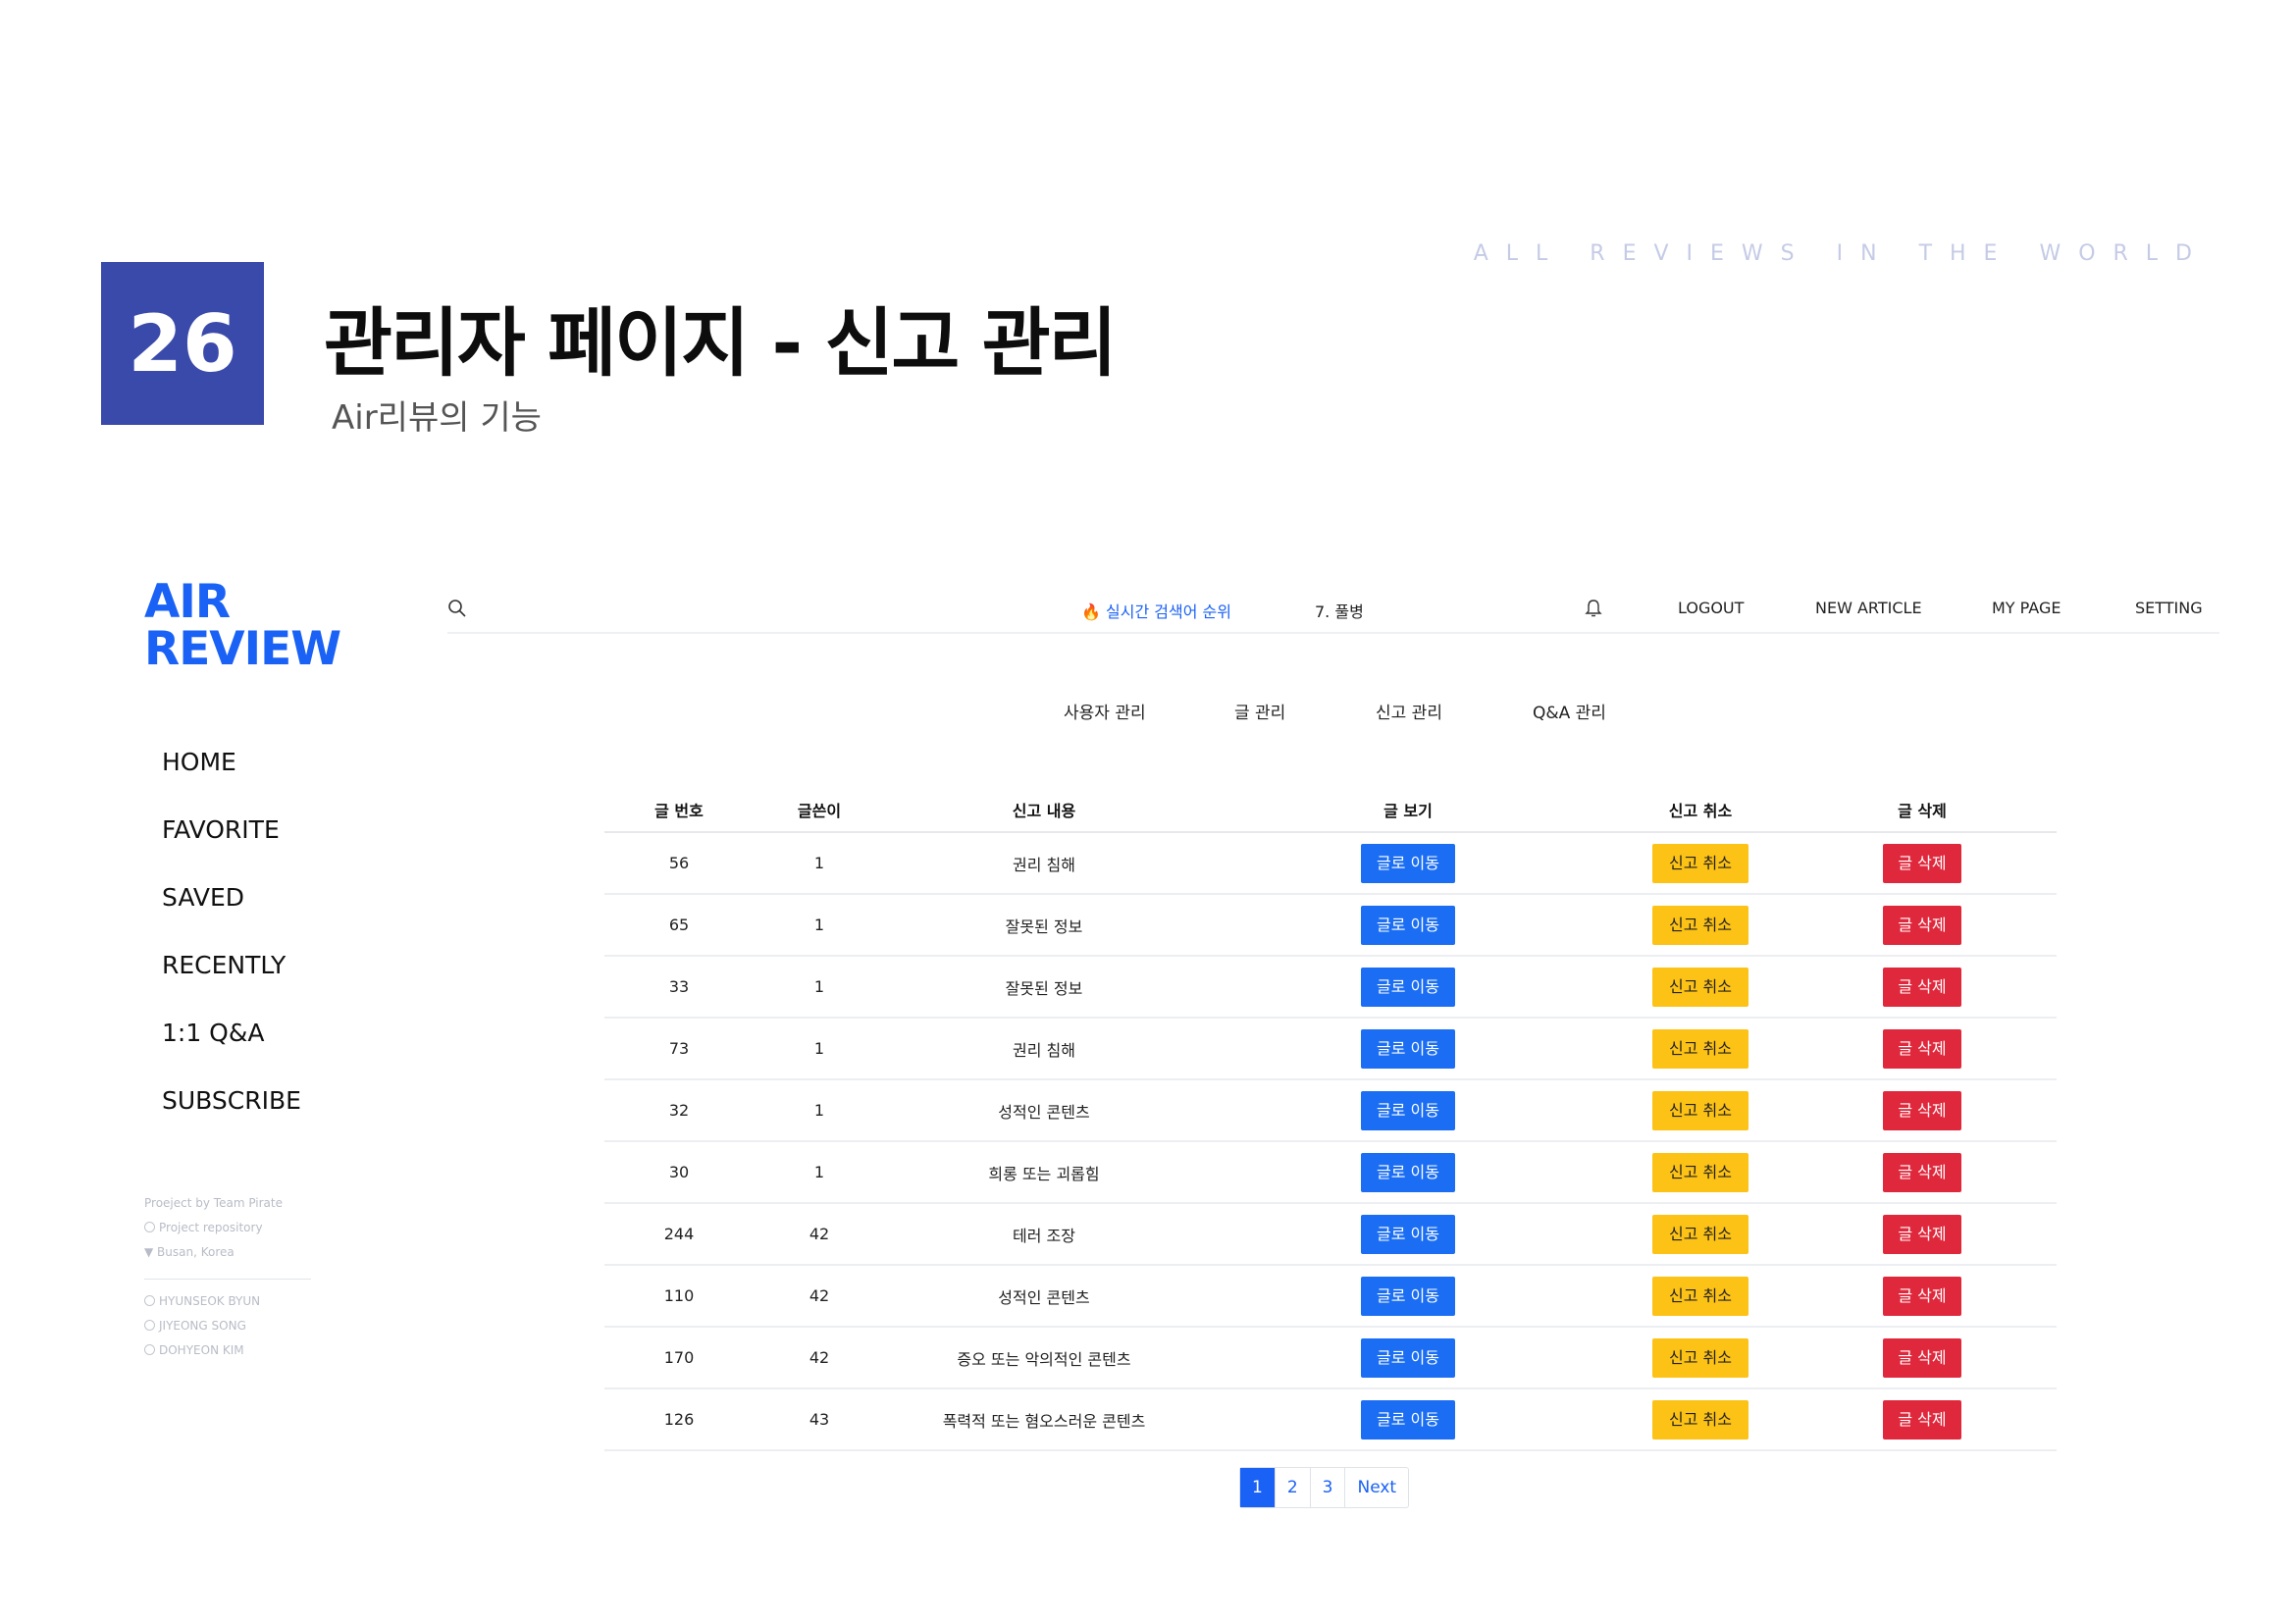  What do you see at coordinates (1330, 863) in the screenshot?
I see `table-row: 56 1 권리 침해 글로 이동 신고 취소 글 삭제` at bounding box center [1330, 863].